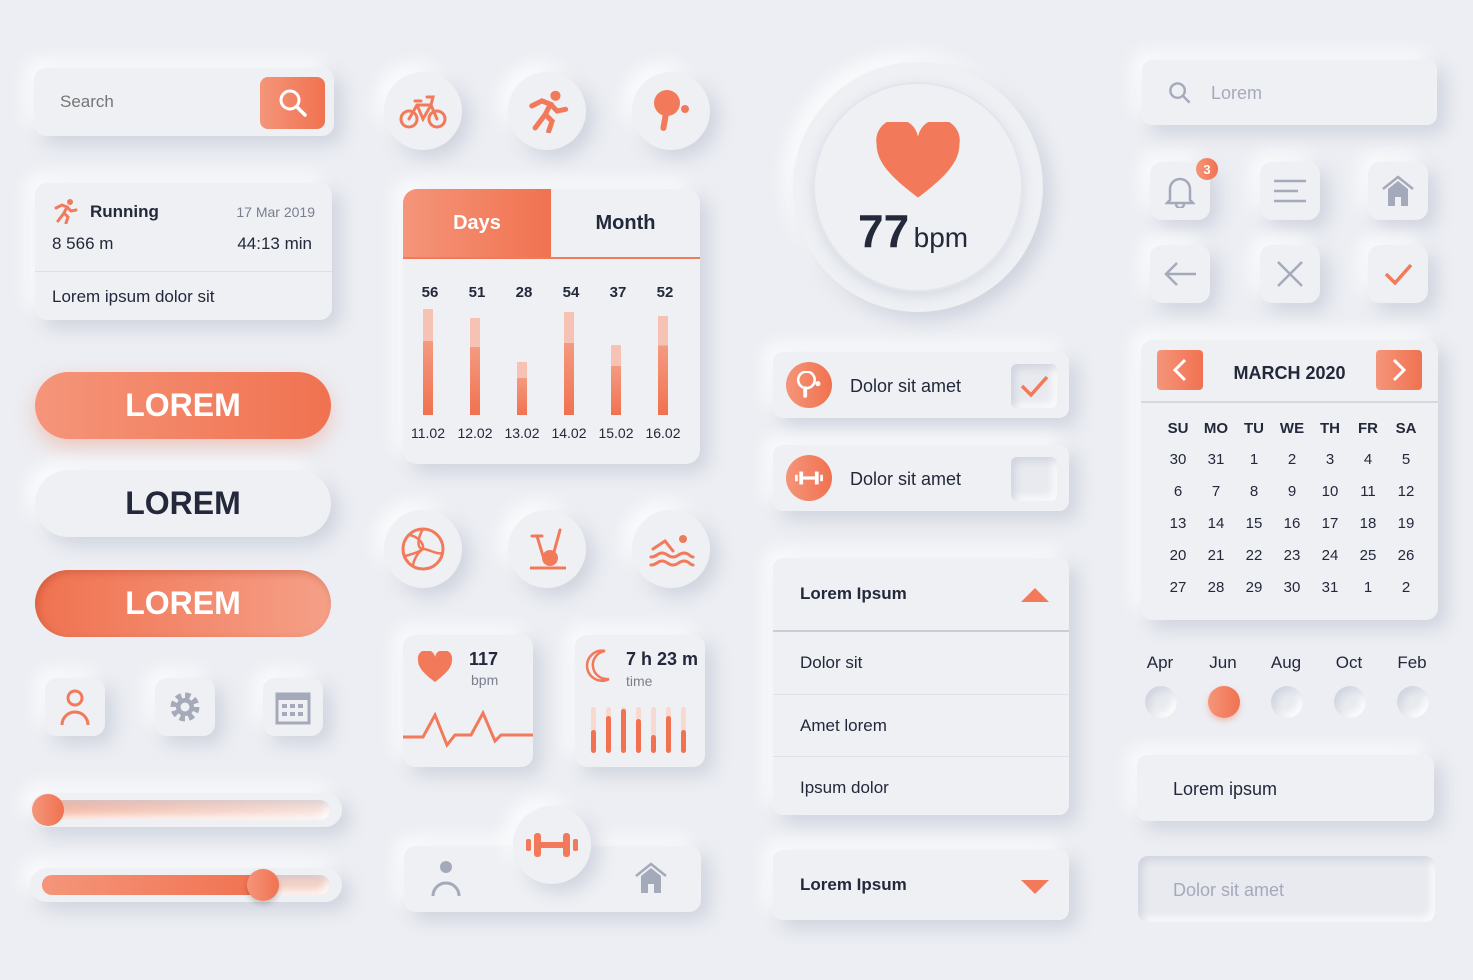 The height and width of the screenshot is (980, 1473). I want to click on volleyball-button, so click(423, 549).